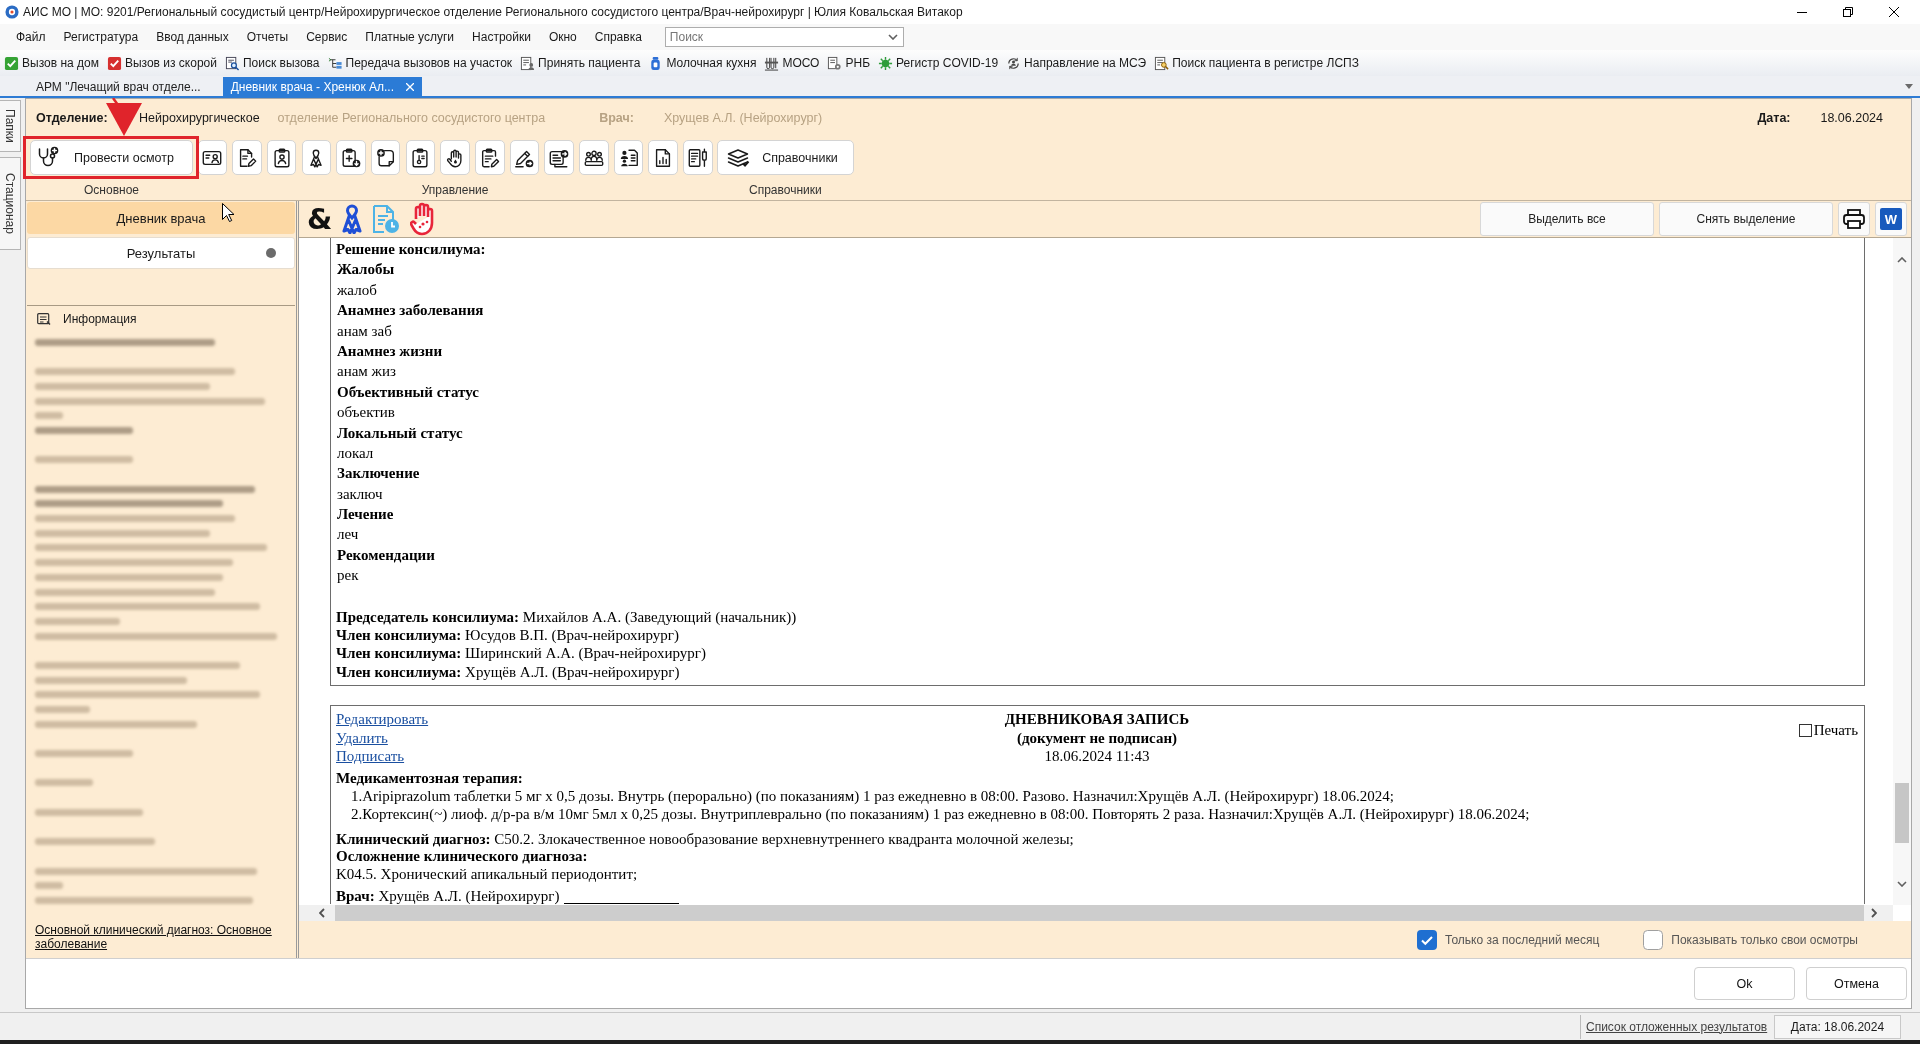 This screenshot has width=1920, height=1044. What do you see at coordinates (493, 12) in the screenshot?
I see `window-title: АИС МО | МО: 9201/Региональный сосудистый центр/Нейрохирургическое отделение Регионального сосудистого центра/Врач-нейрохирург | Юлия Ковальская Витакор` at bounding box center [493, 12].